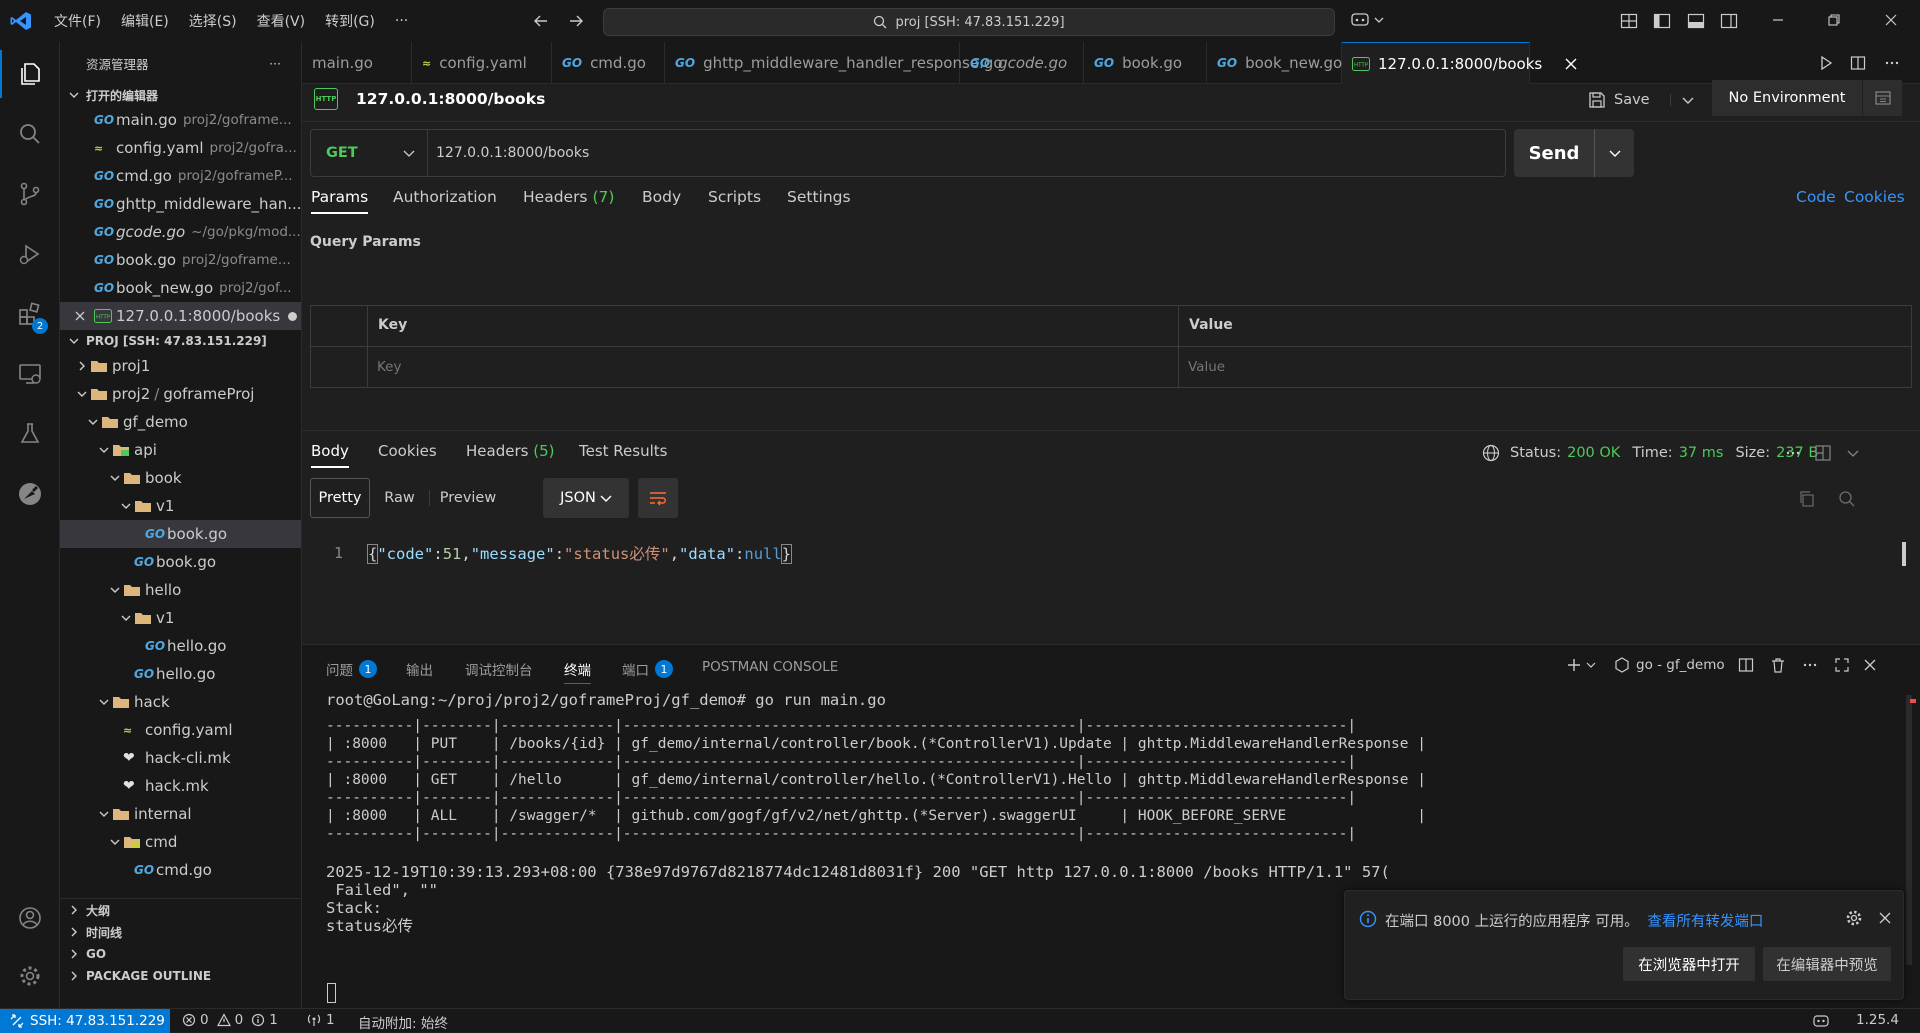 The image size is (1920, 1033). Describe the element at coordinates (1534, 367) in the screenshot. I see `value-input` at that location.